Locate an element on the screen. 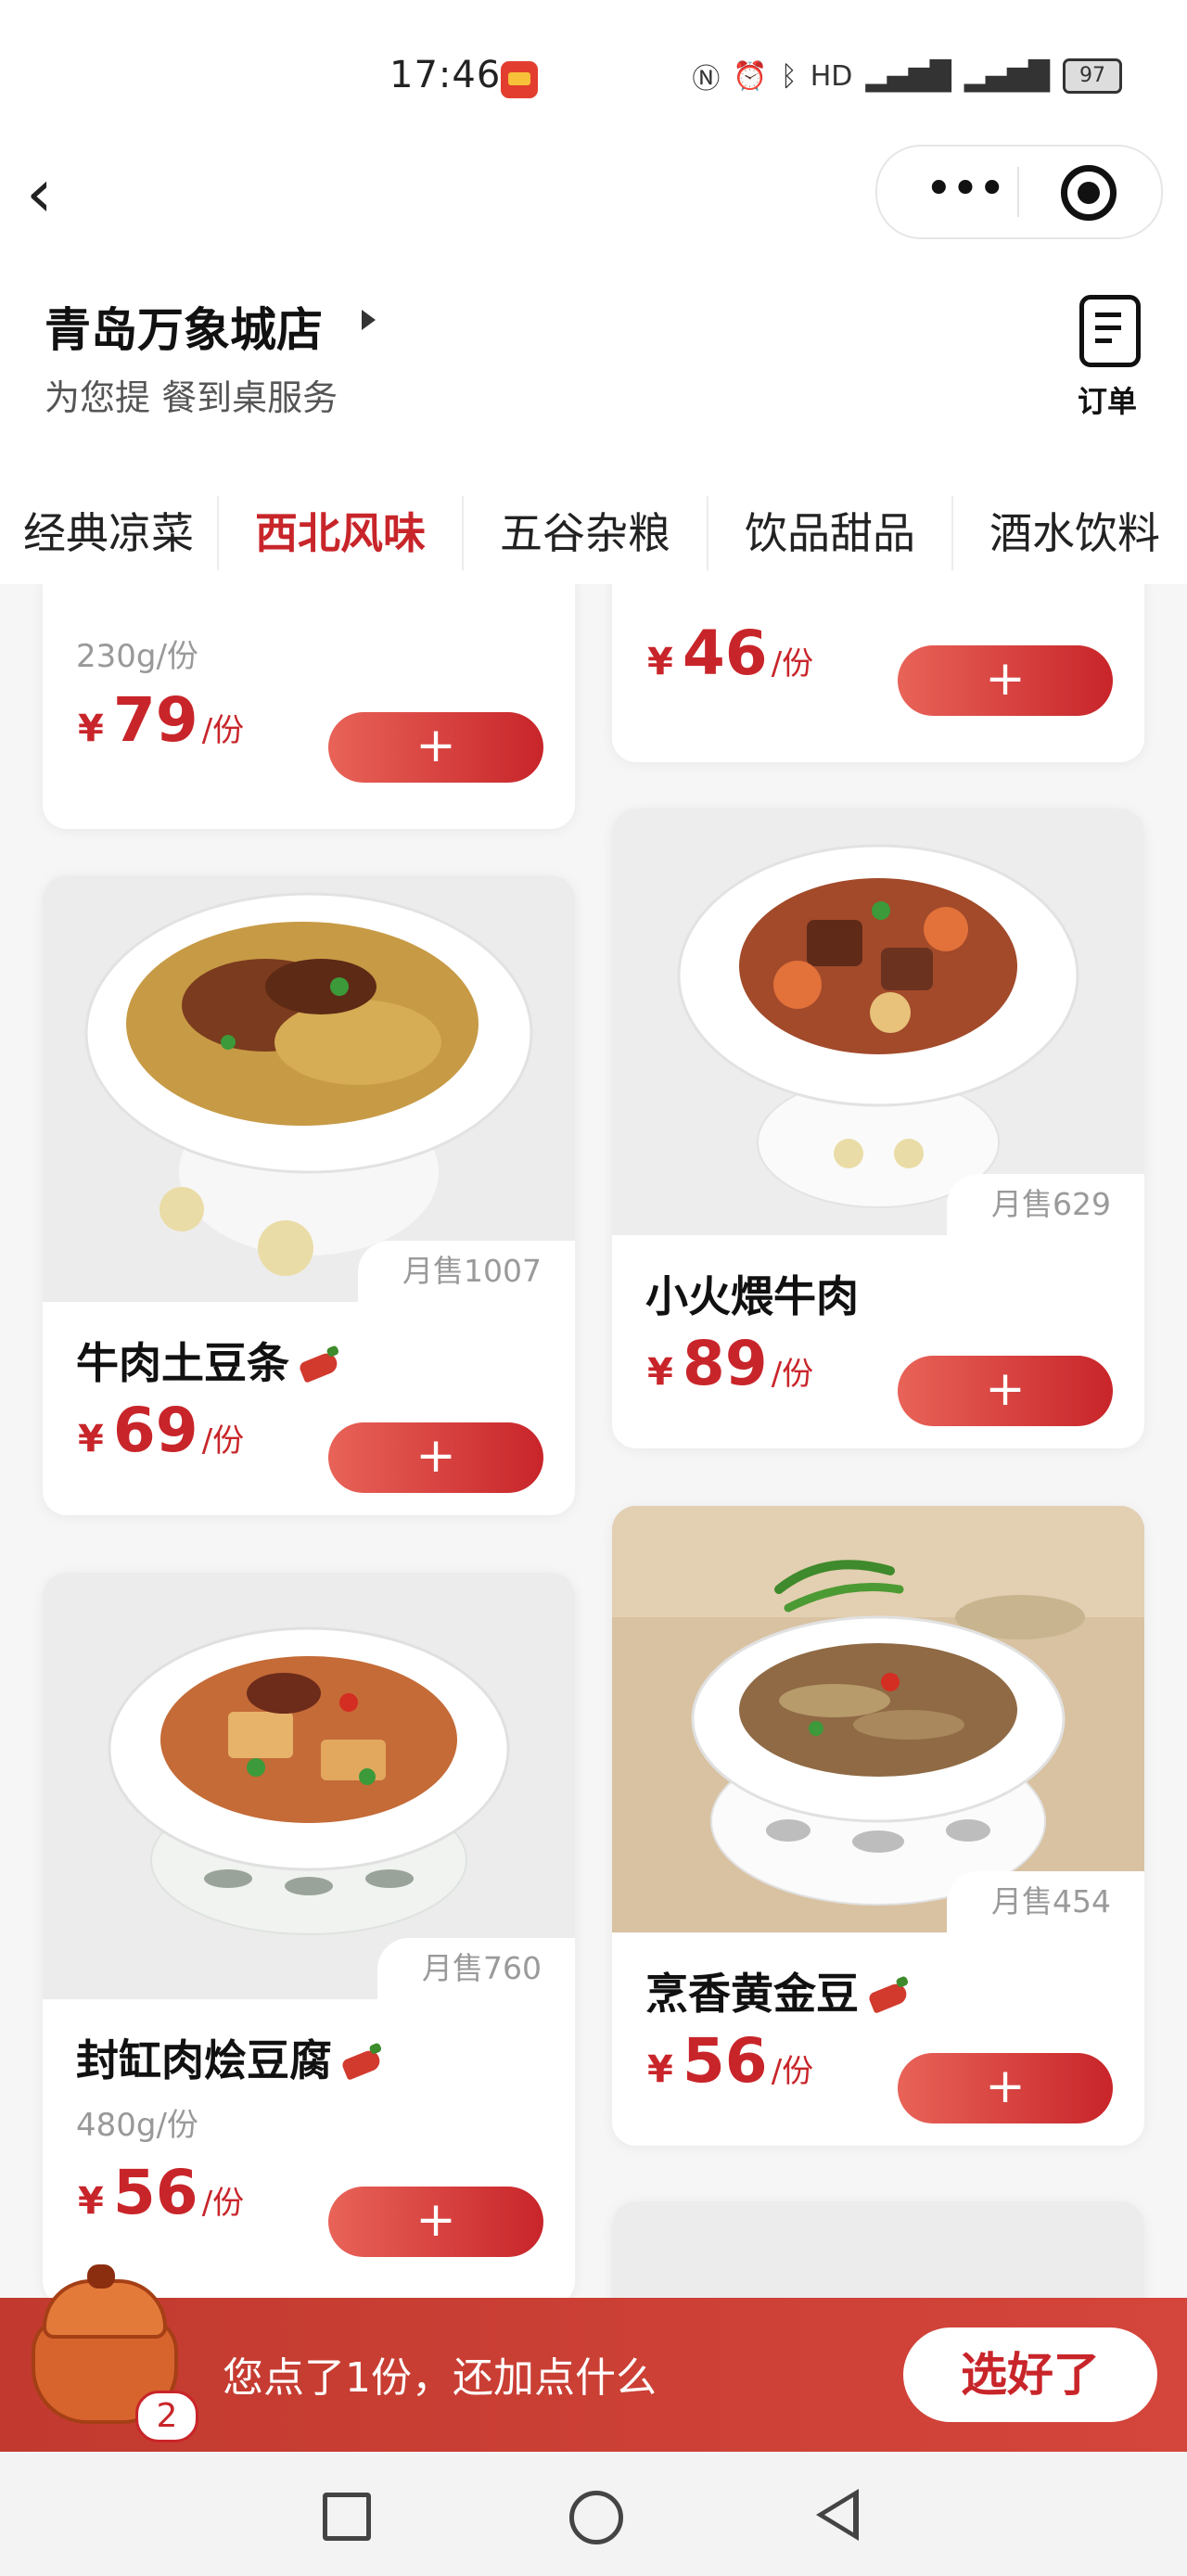 This screenshot has width=1187, height=2576. recent-apps-icon is located at coordinates (347, 2517).